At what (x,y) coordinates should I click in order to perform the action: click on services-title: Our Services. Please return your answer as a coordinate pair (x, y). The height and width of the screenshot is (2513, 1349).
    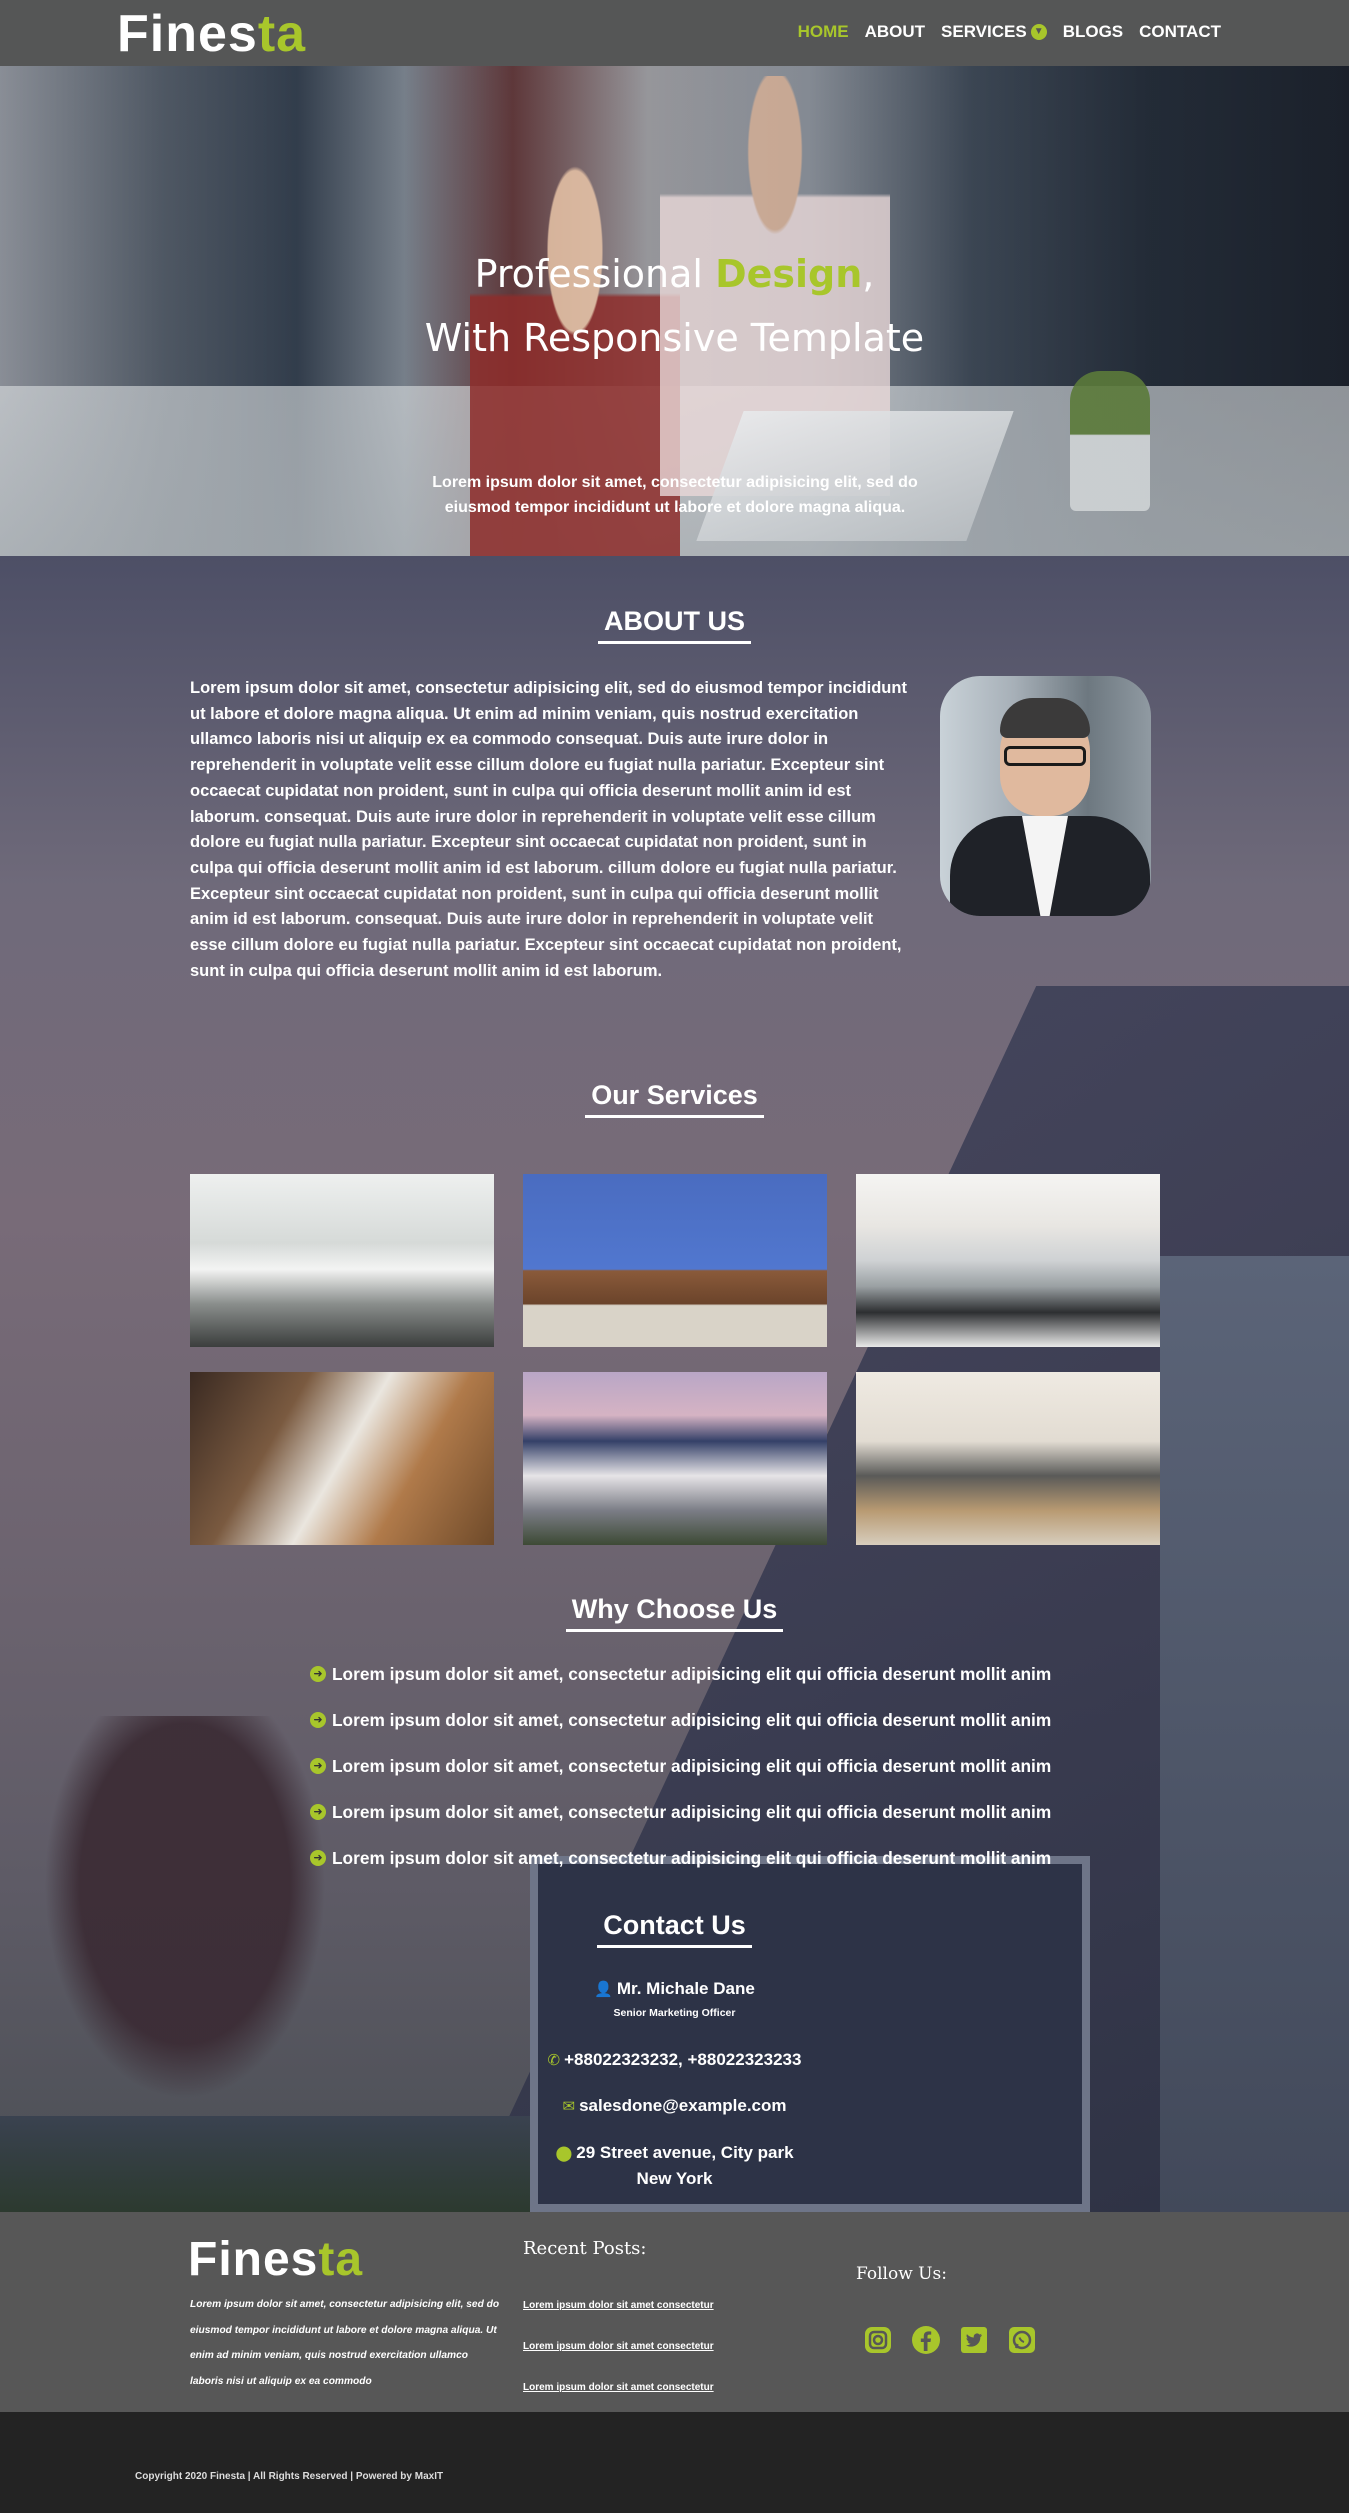
    Looking at the image, I should click on (674, 1099).